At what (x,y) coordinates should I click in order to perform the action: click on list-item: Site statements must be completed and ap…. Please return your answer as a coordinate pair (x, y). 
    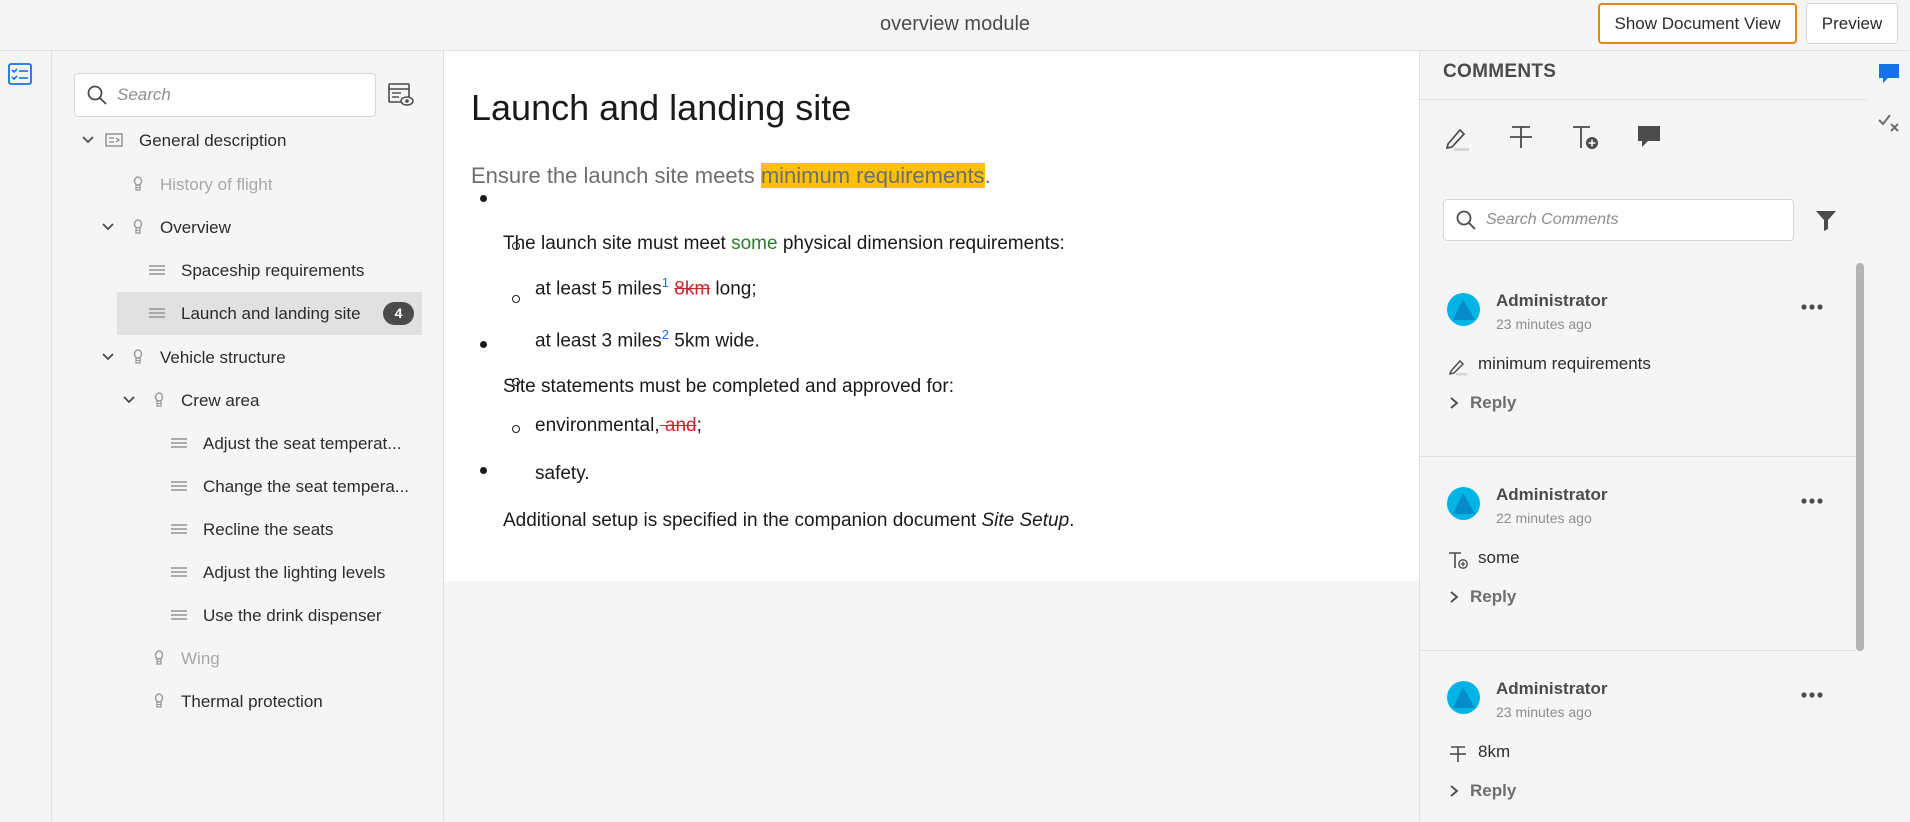
    Looking at the image, I should click on (728, 387).